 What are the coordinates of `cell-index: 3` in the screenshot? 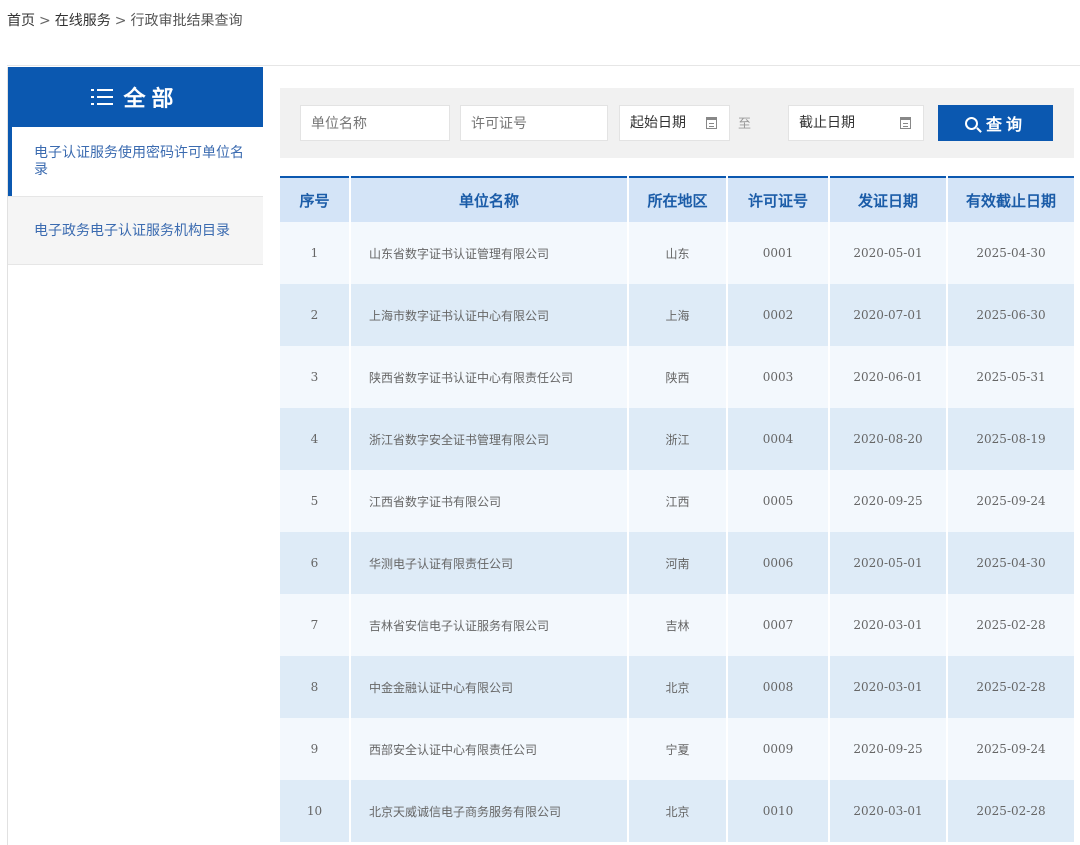 It's located at (315, 377).